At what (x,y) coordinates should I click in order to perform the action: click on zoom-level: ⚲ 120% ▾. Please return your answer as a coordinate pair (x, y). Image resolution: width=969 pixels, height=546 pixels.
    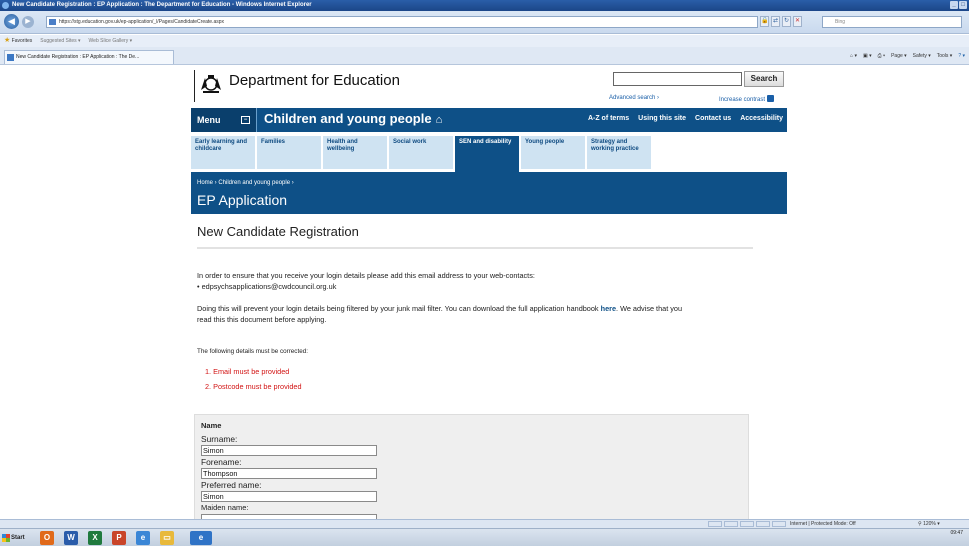
    Looking at the image, I should click on (929, 524).